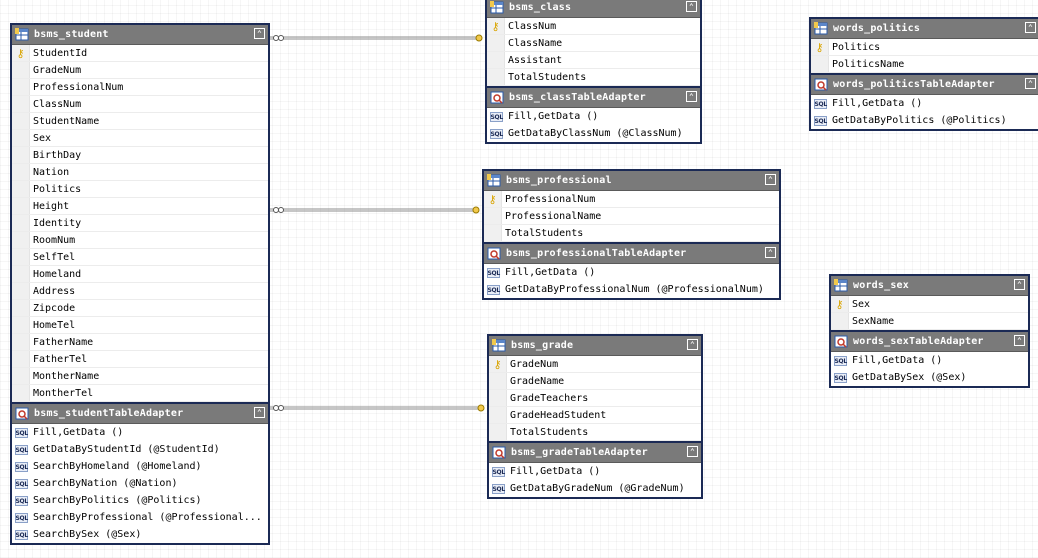 The width and height of the screenshot is (1038, 558). What do you see at coordinates (140, 291) in the screenshot?
I see `column-row: Address` at bounding box center [140, 291].